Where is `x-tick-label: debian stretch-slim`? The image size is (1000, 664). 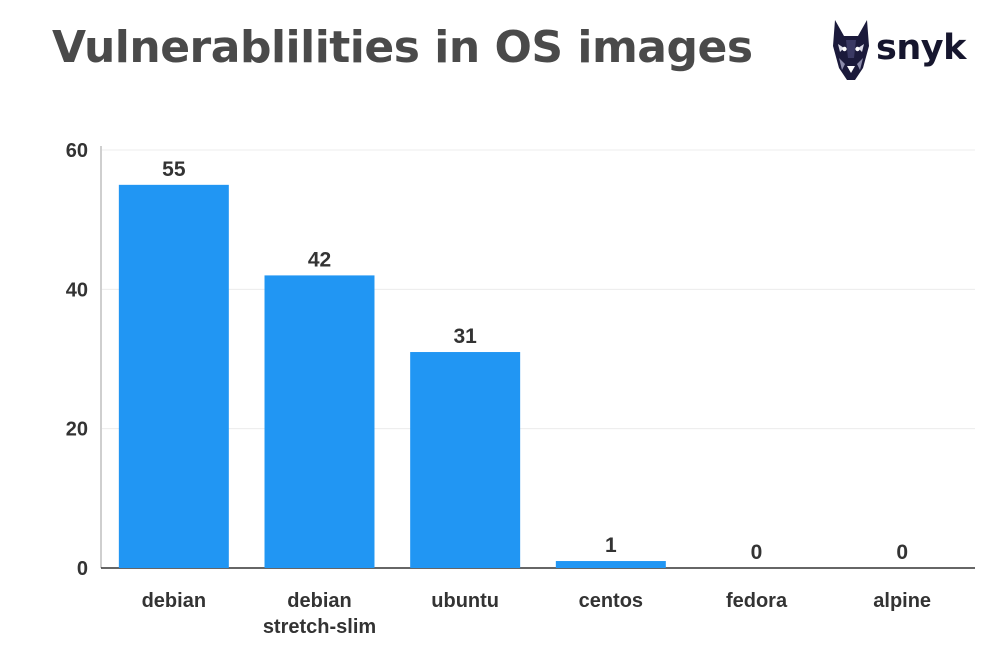
x-tick-label: debian stretch-slim is located at coordinates (319, 614).